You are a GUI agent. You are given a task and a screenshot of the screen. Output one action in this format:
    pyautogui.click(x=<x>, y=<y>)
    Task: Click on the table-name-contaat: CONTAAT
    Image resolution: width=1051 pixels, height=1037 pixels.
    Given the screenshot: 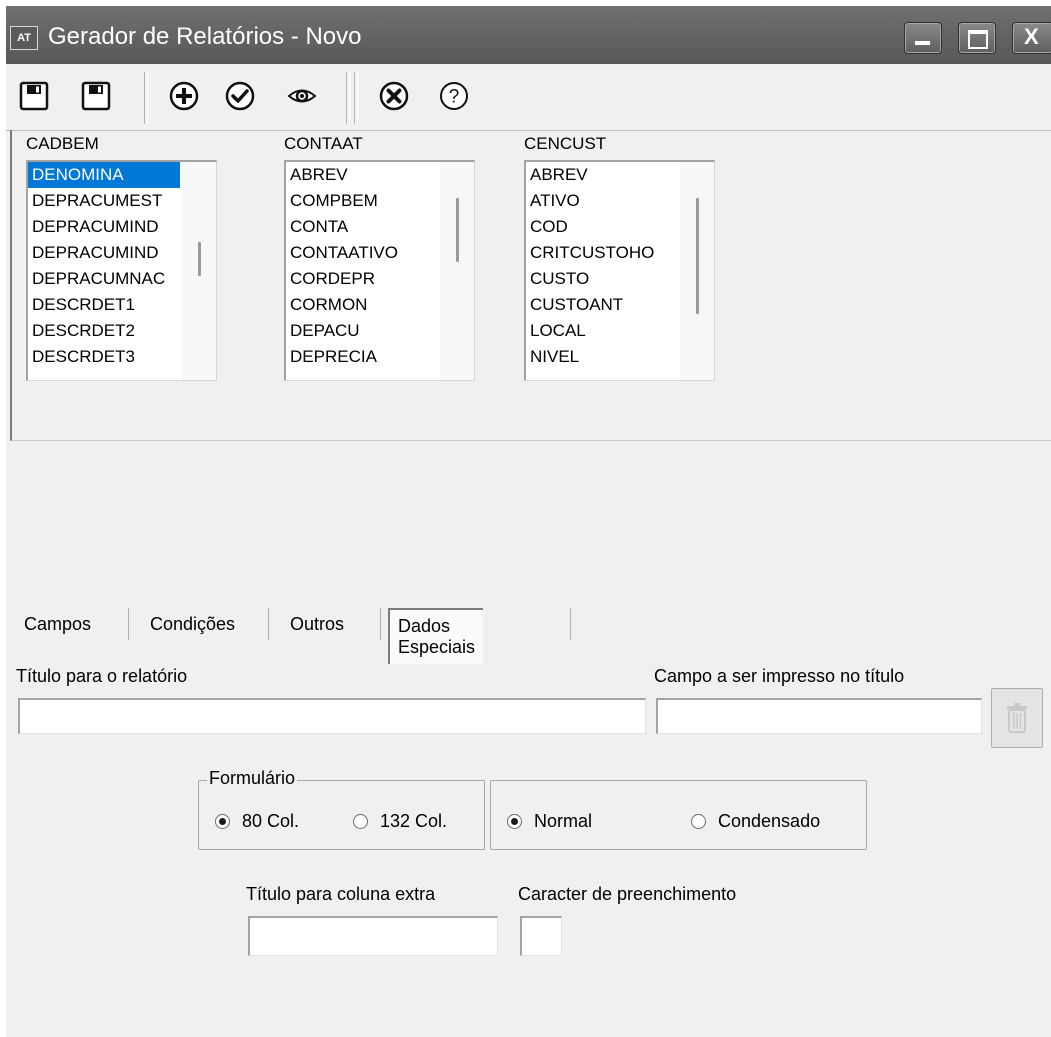 What is the action you would take?
    pyautogui.click(x=323, y=143)
    